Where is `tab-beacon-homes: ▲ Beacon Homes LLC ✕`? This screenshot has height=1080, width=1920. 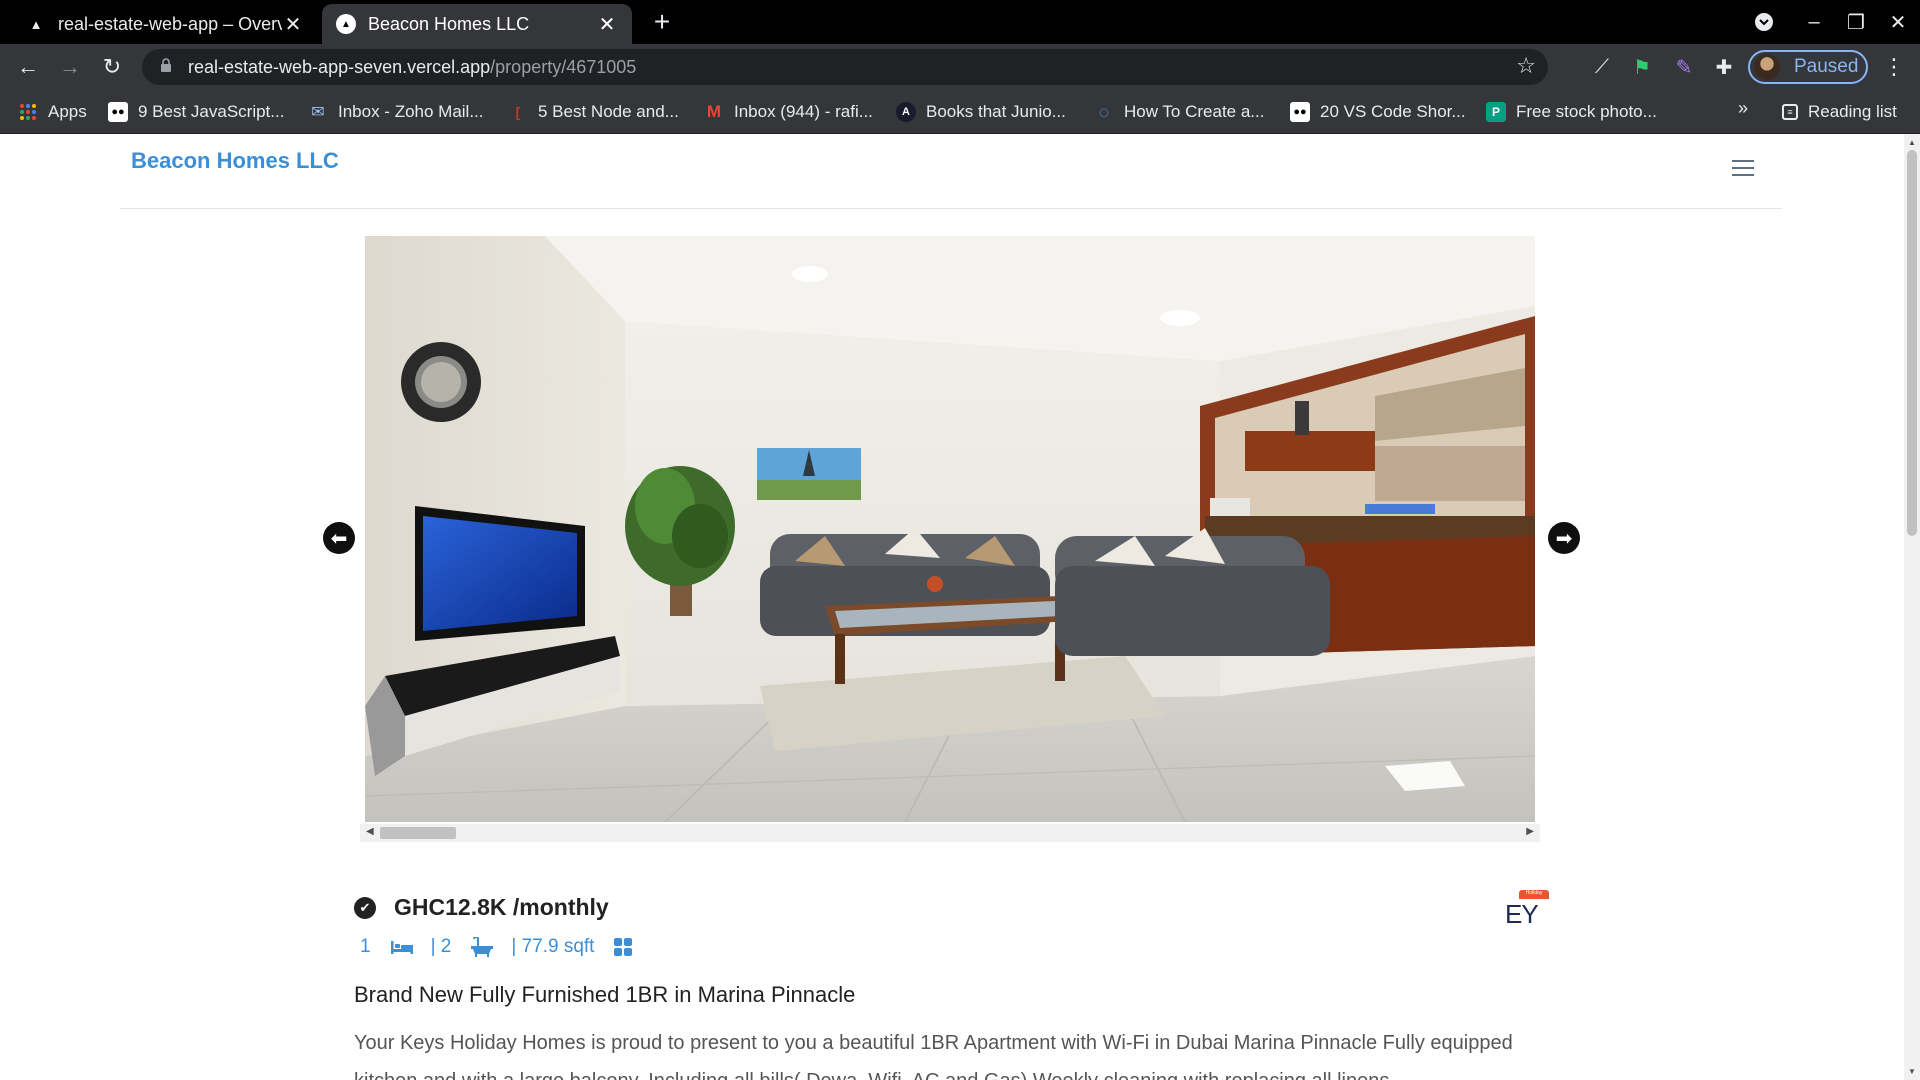
tab-beacon-homes: ▲ Beacon Homes LLC ✕ is located at coordinates (477, 24).